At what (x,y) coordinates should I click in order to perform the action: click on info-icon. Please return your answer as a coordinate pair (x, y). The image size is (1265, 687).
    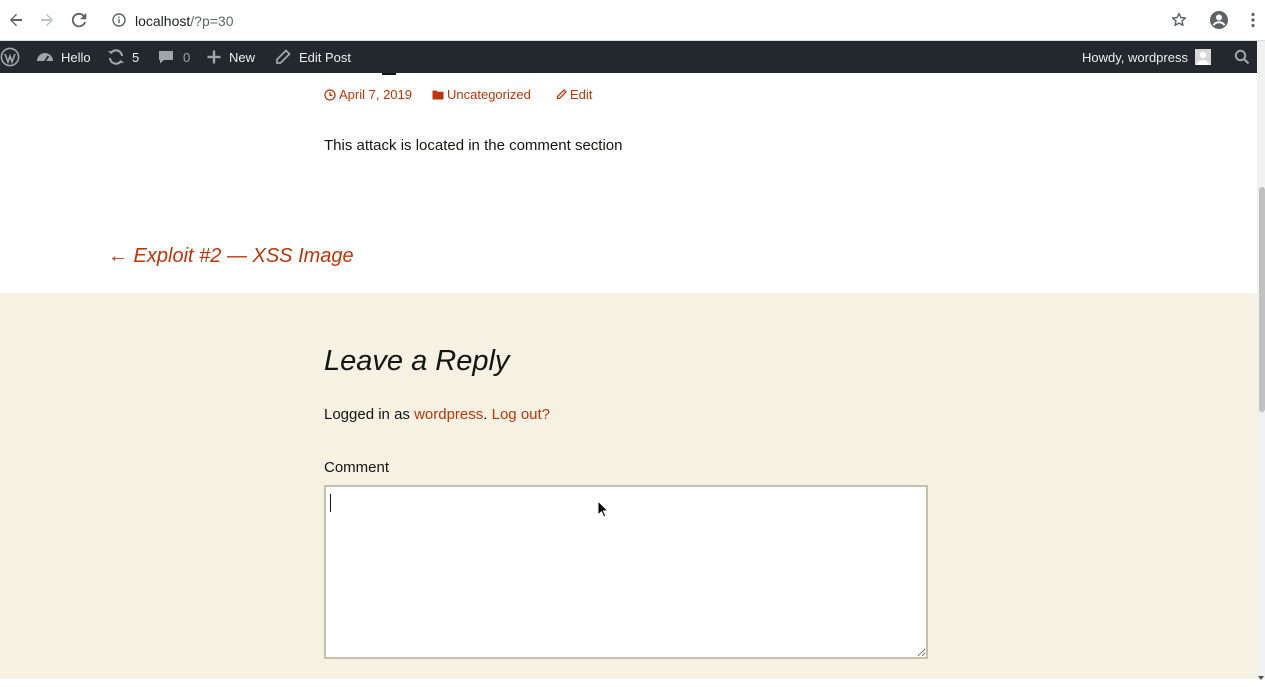
    Looking at the image, I should click on (119, 20).